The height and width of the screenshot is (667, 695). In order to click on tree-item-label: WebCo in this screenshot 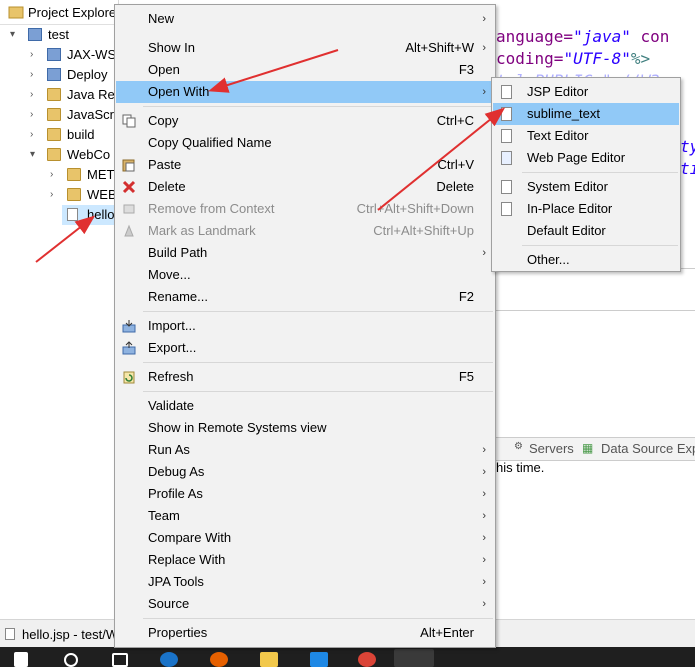, I will do `click(89, 154)`.